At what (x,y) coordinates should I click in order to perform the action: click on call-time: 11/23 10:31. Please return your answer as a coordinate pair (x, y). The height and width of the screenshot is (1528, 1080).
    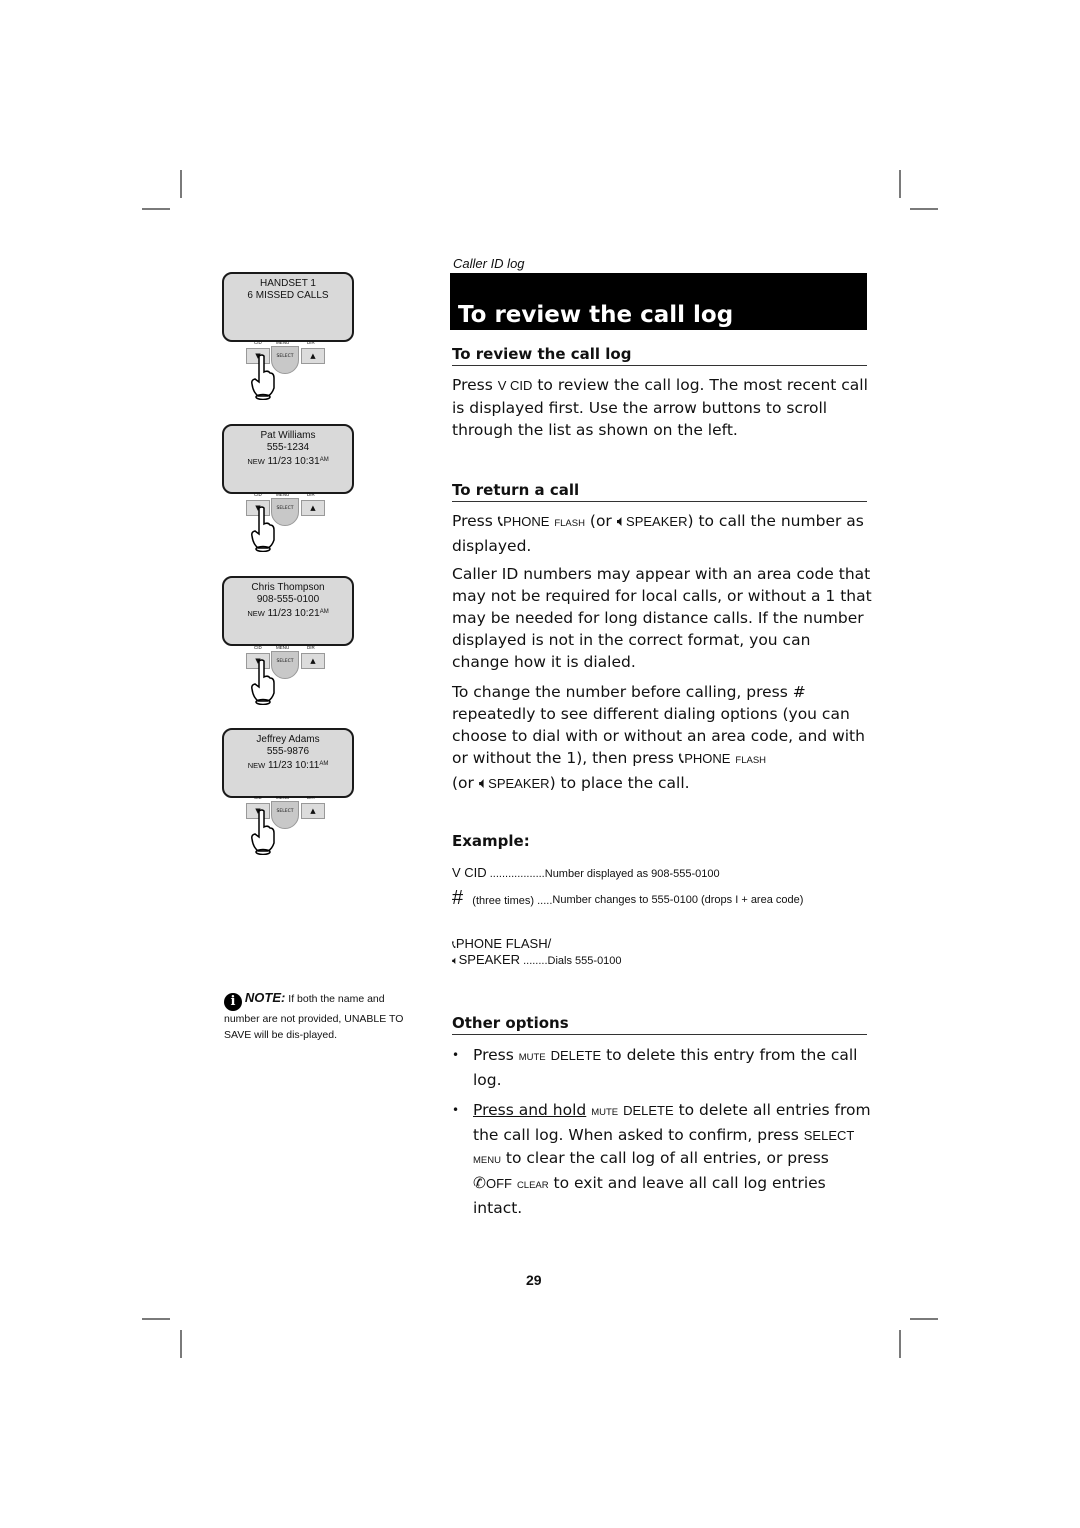
    Looking at the image, I should click on (293, 461).